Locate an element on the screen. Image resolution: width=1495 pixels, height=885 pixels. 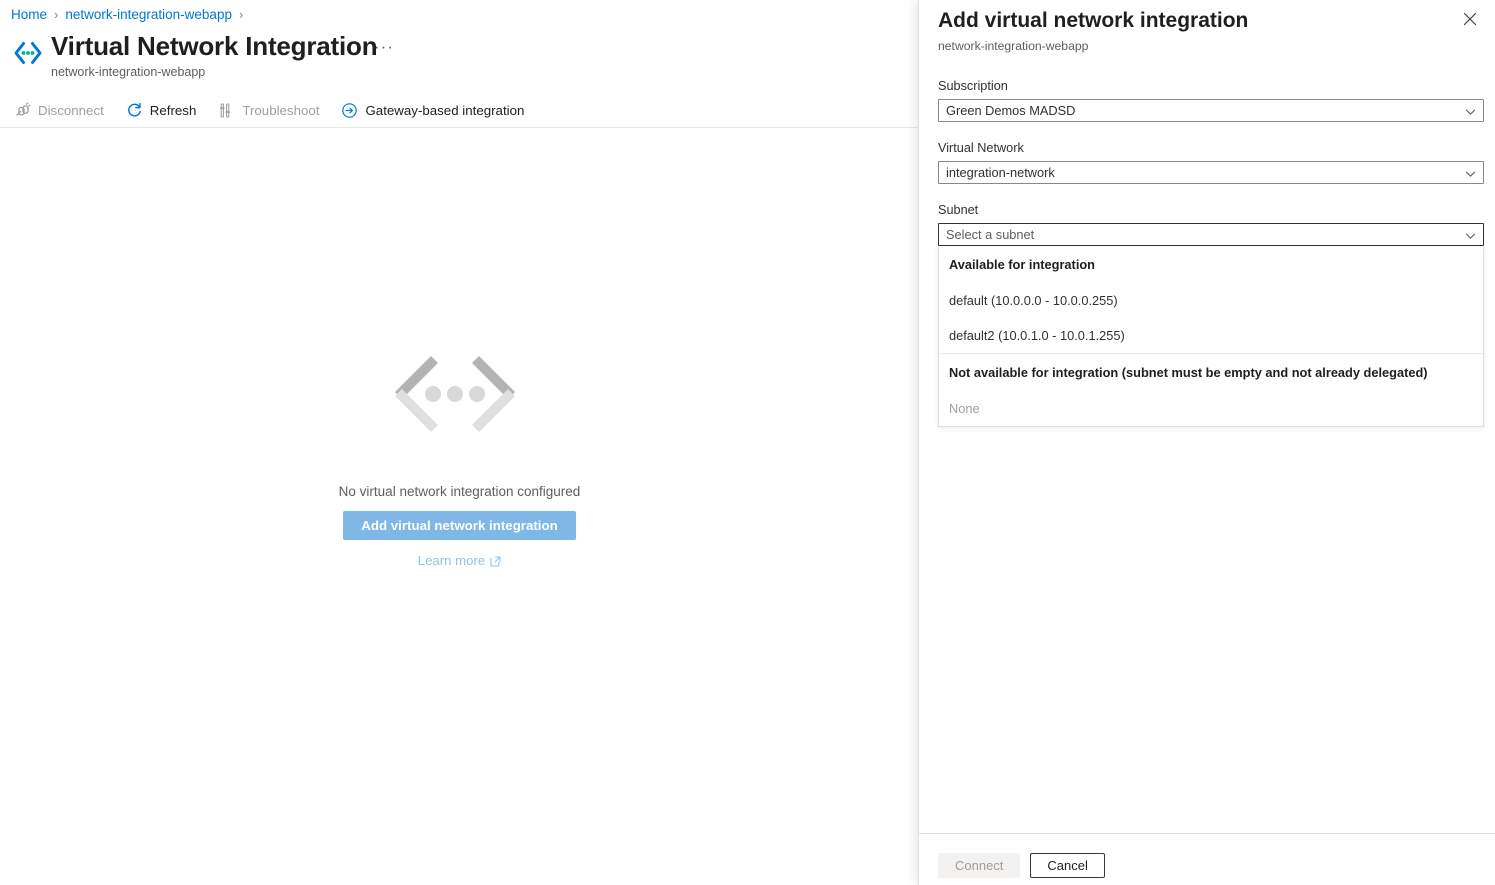
arrow-circle-right-icon is located at coordinates (349, 110).